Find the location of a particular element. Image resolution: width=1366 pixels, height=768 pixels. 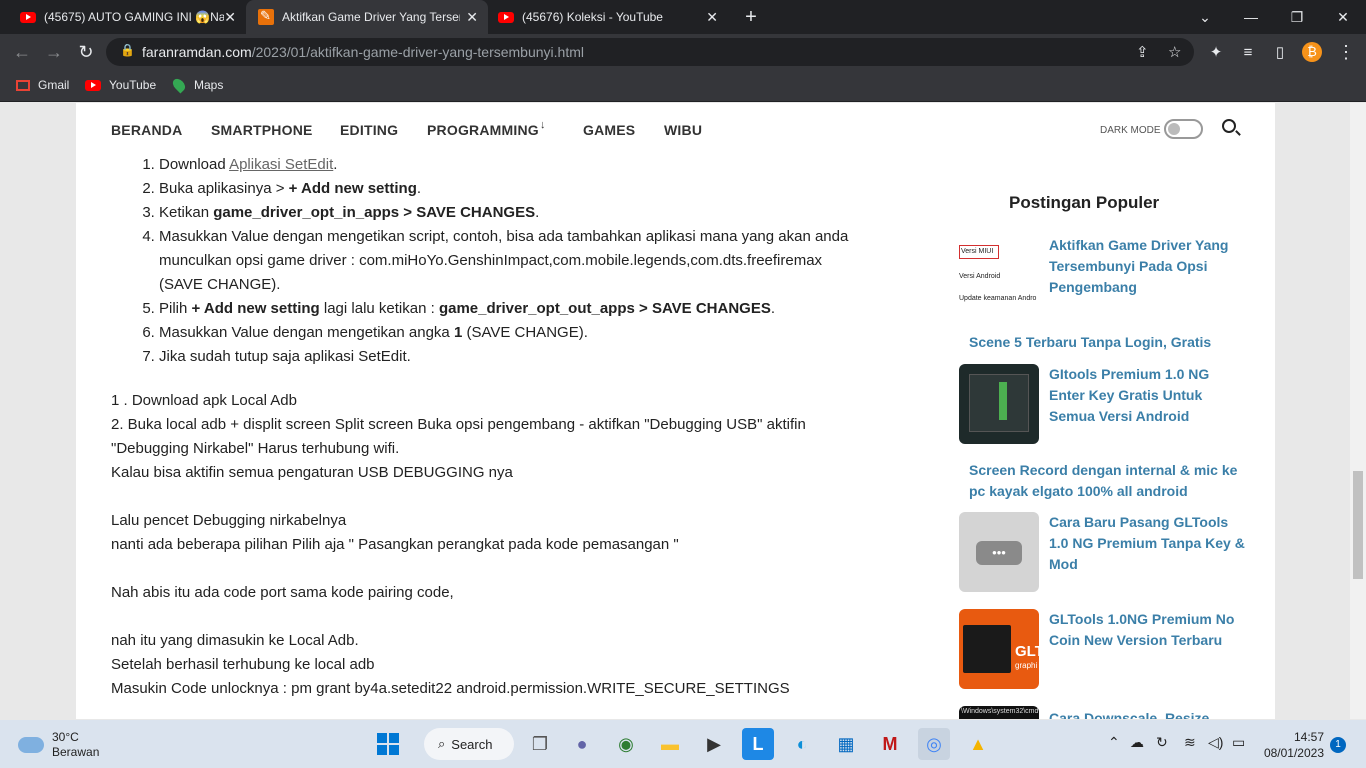

cloud-icon is located at coordinates (31, 745).